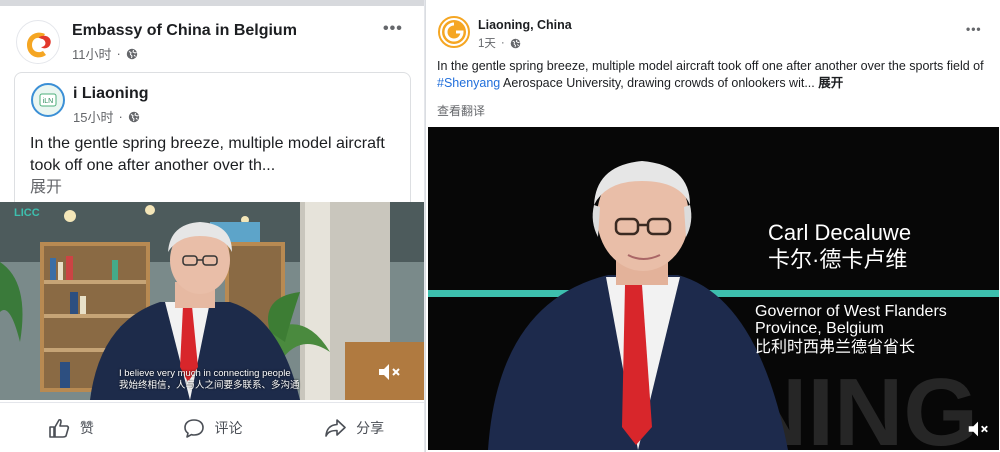 This screenshot has height=452, width=1000. I want to click on right-more-options-icon: •••, so click(974, 29).